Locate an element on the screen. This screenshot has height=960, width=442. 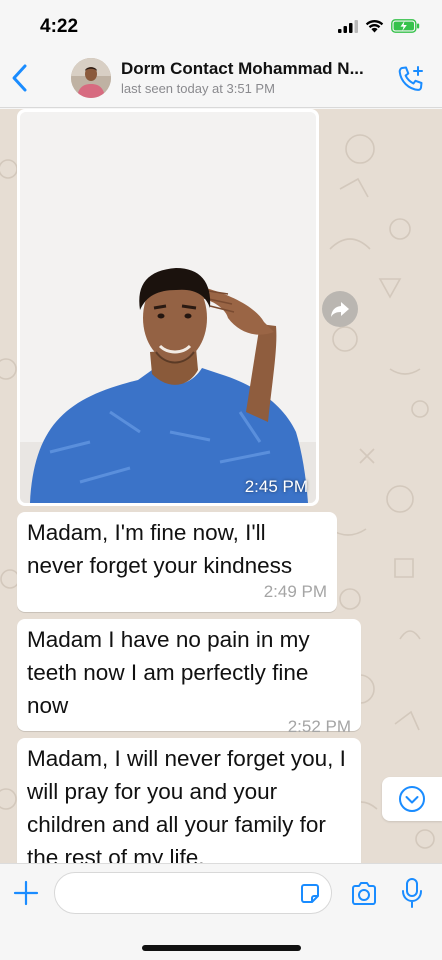
sticker-icon is located at coordinates (310, 894).